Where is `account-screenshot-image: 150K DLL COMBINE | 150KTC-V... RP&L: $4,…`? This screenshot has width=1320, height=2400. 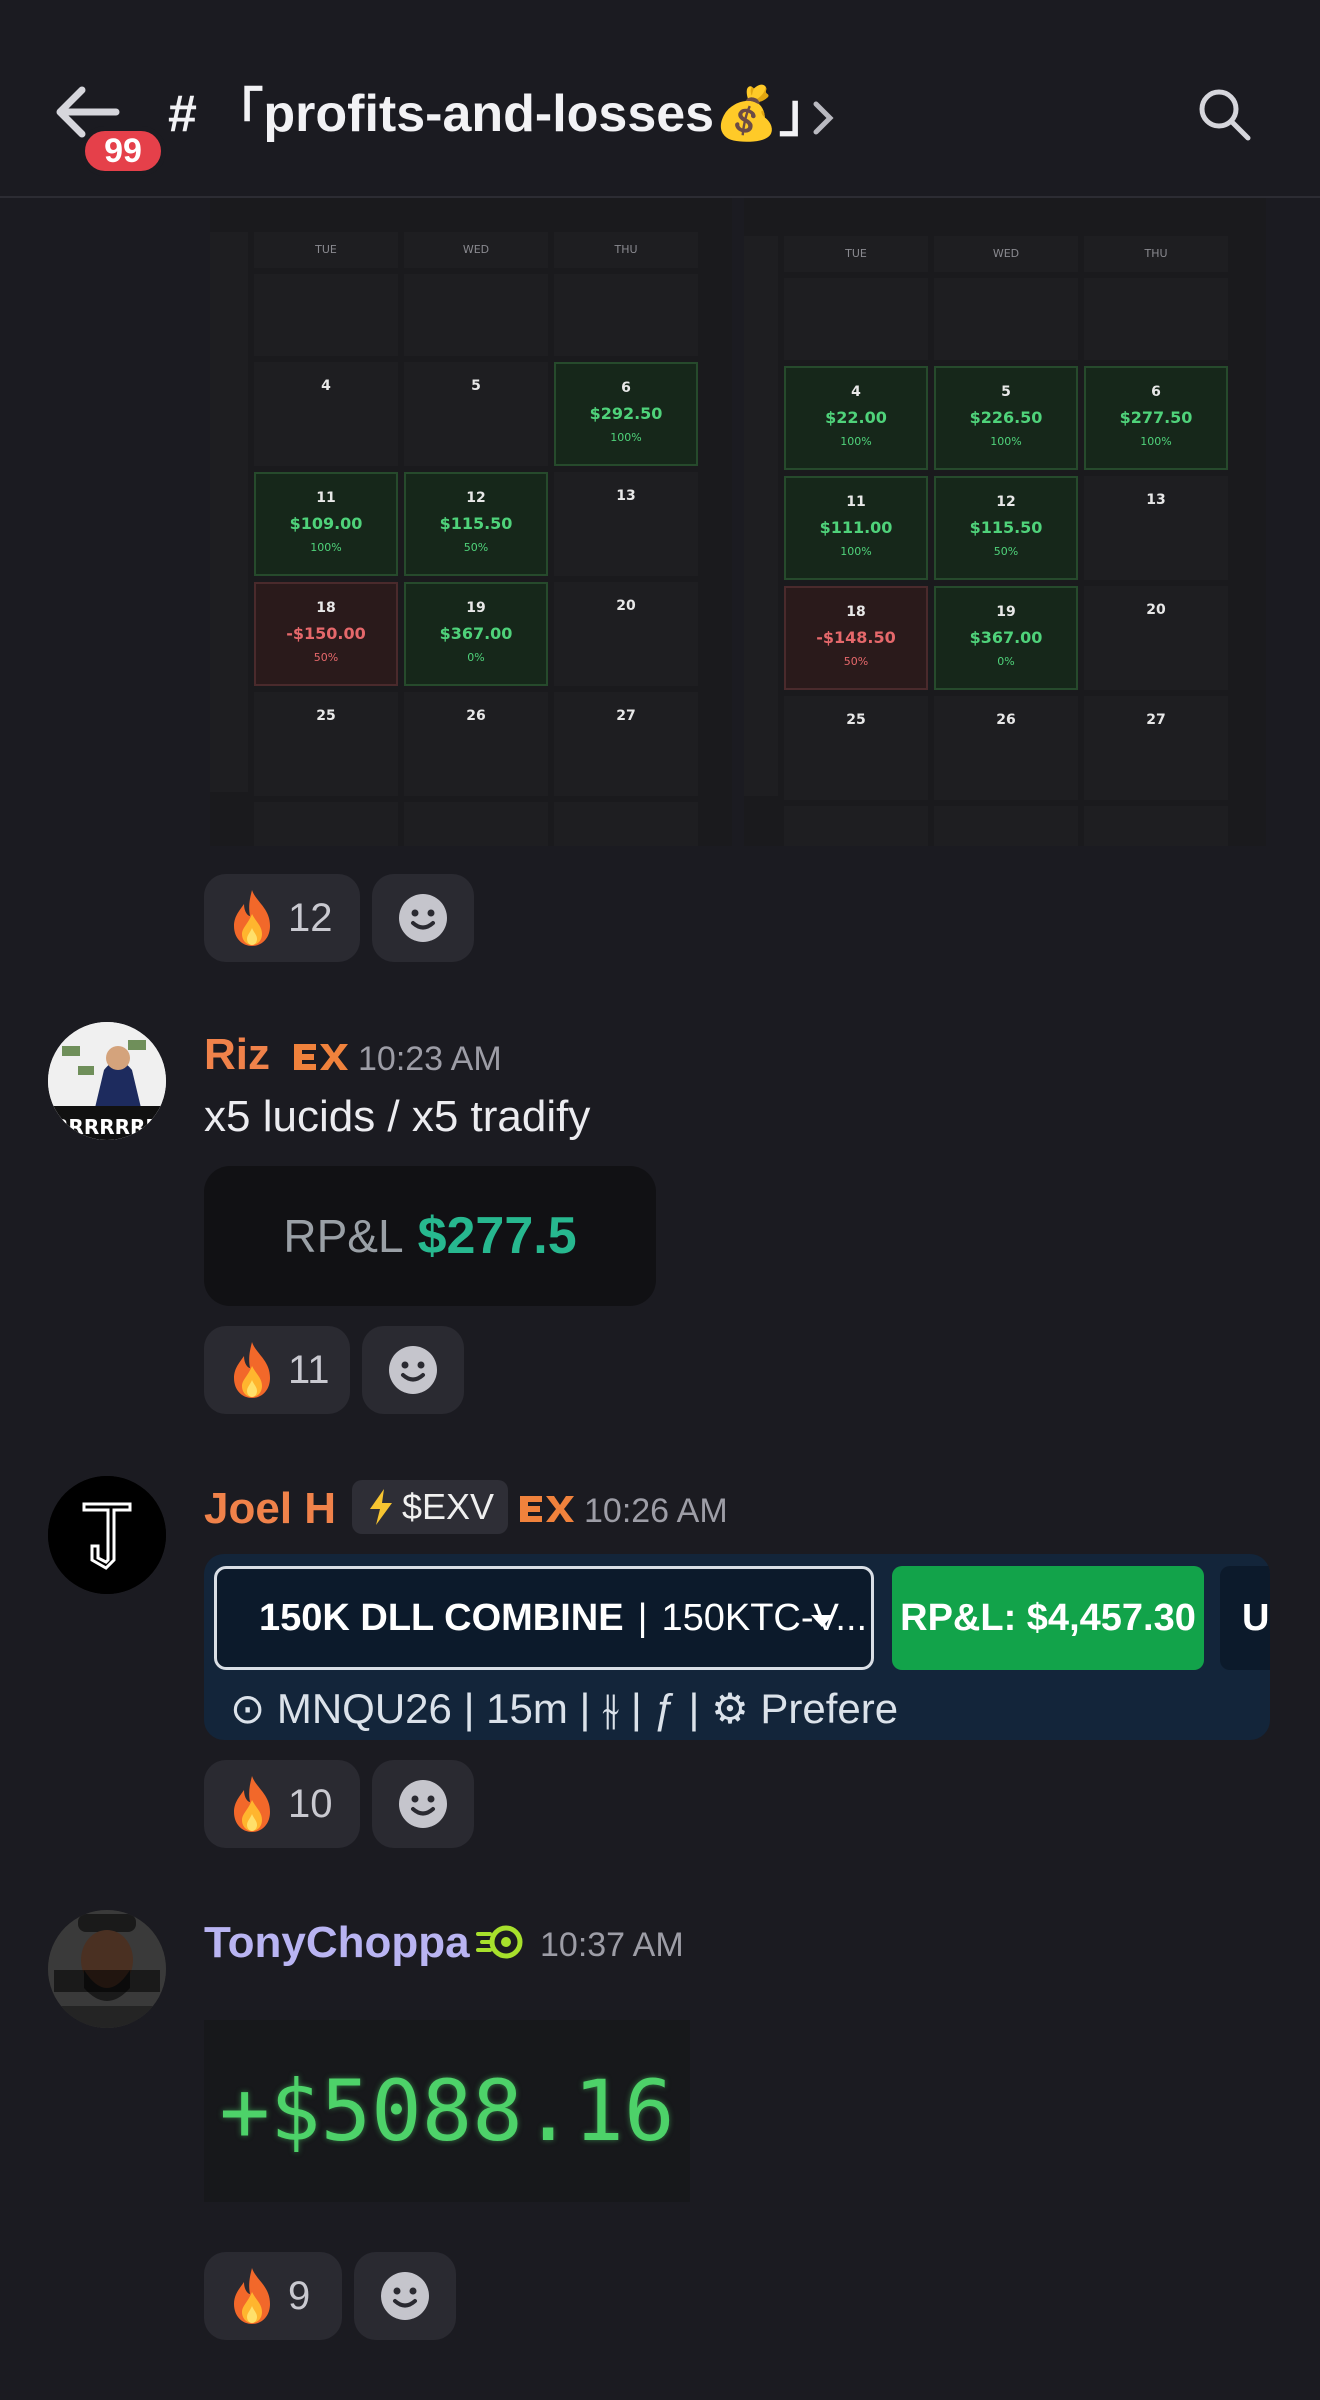 account-screenshot-image: 150K DLL COMBINE | 150KTC-V... RP&L: $4,… is located at coordinates (737, 1647).